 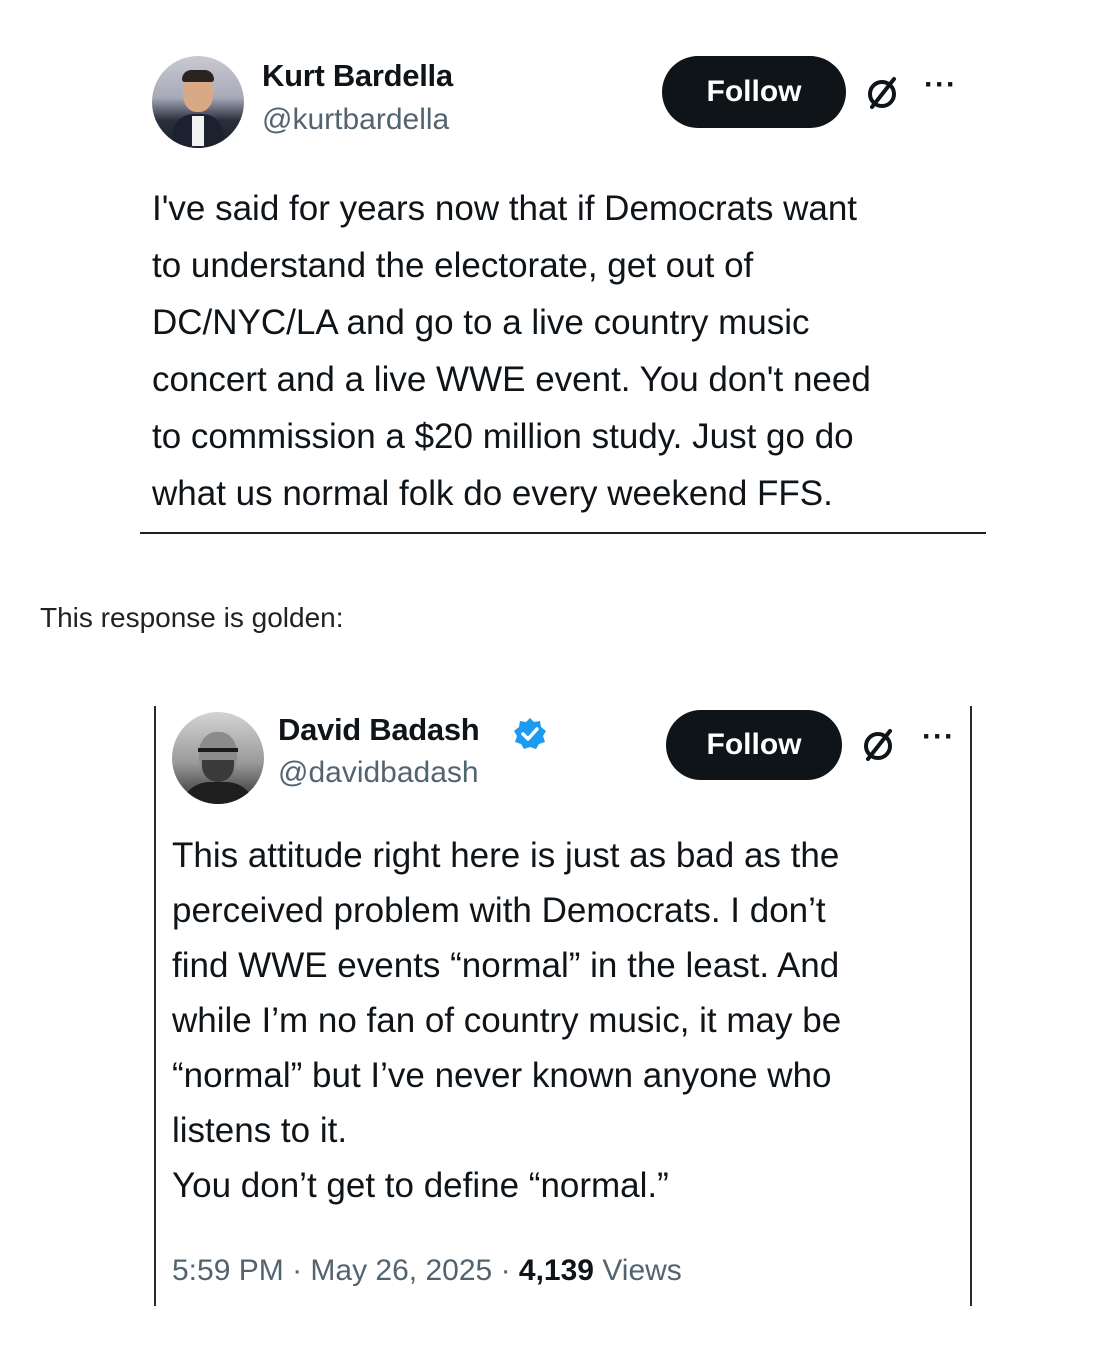 I want to click on author-handle: @kurtbardella, so click(x=355, y=120).